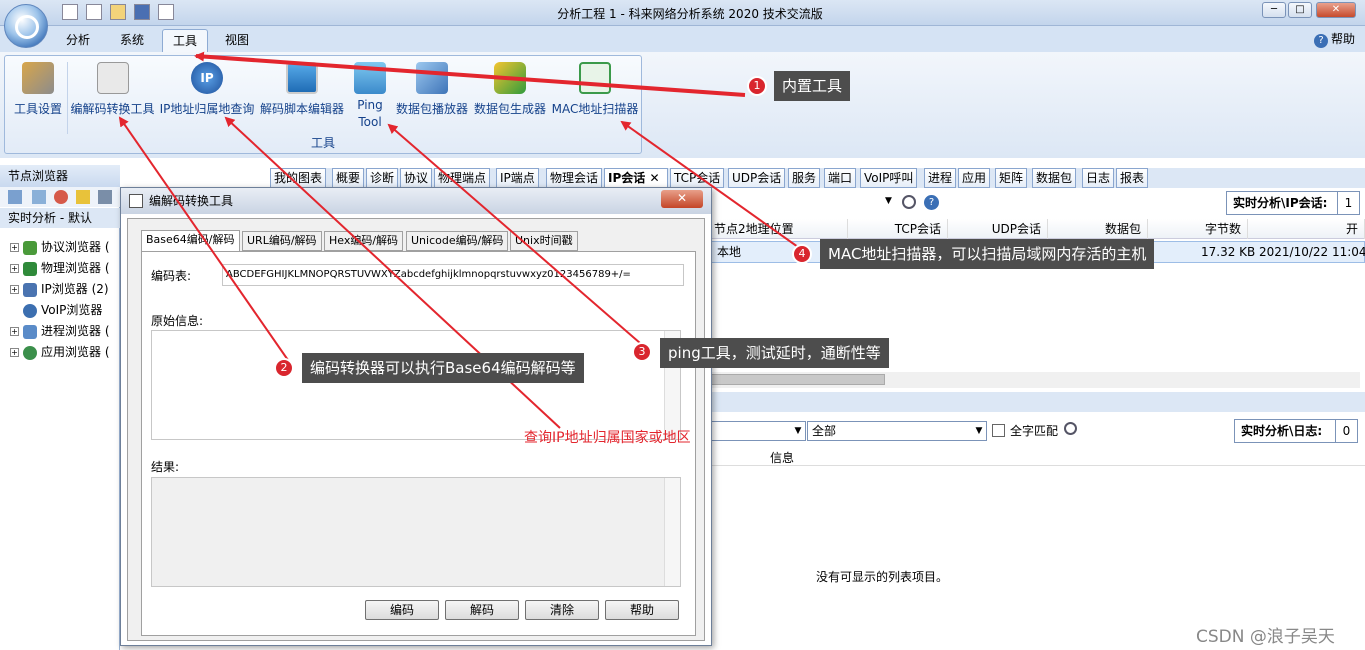 This screenshot has height=650, width=1365. Describe the element at coordinates (382, 178) in the screenshot. I see `tab-diagnosis: 诊断` at that location.